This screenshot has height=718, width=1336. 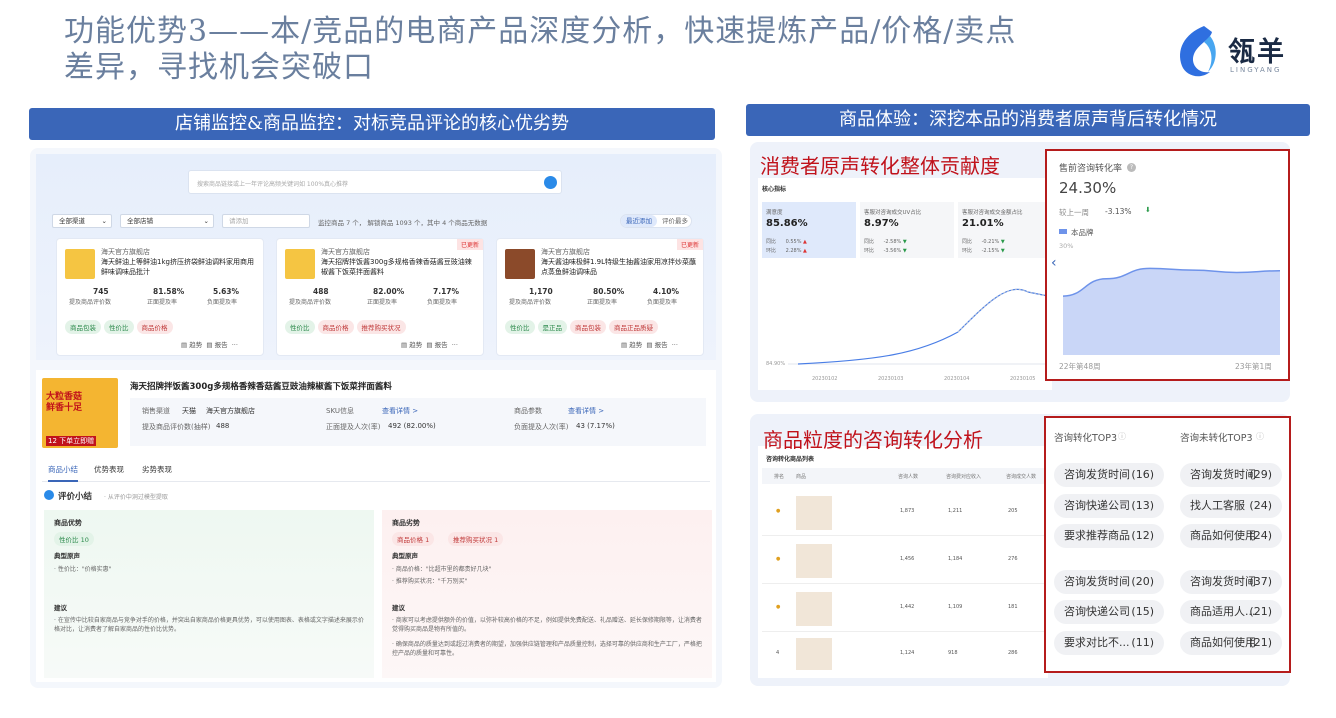 What do you see at coordinates (550, 182) in the screenshot?
I see `search-icon` at bounding box center [550, 182].